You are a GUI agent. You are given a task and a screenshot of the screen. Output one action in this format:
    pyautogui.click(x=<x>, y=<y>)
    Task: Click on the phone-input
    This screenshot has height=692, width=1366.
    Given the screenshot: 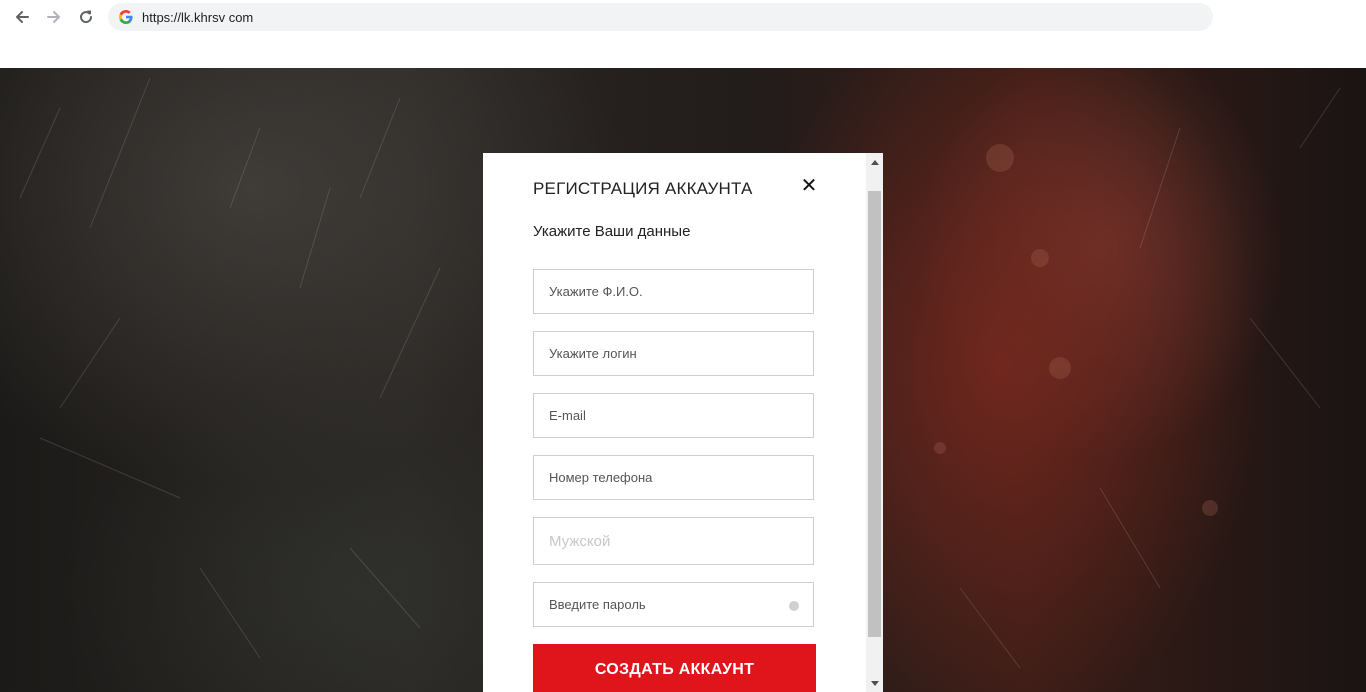 What is the action you would take?
    pyautogui.click(x=673, y=477)
    